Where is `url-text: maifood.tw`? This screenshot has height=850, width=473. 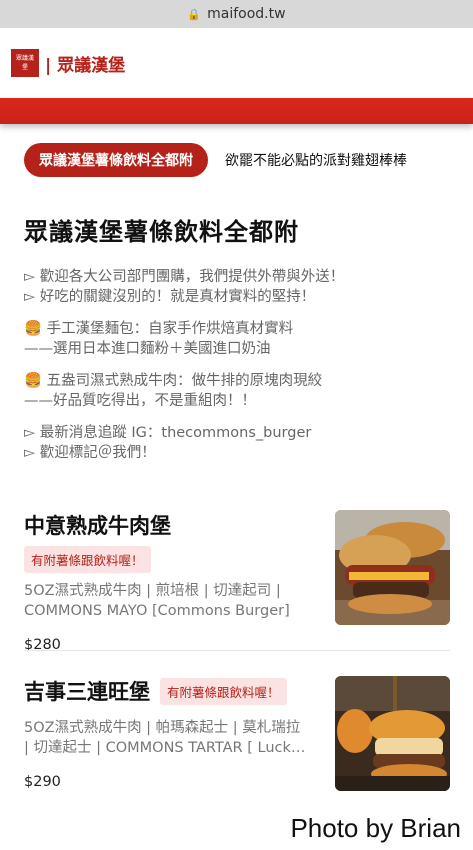 url-text: maifood.tw is located at coordinates (246, 14).